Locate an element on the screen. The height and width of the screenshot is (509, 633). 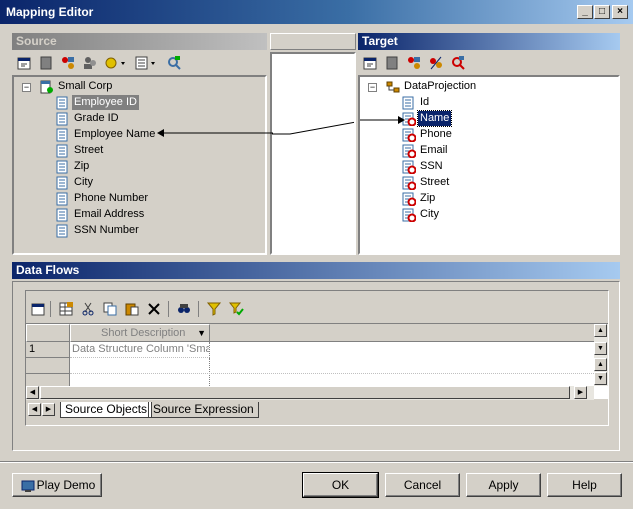
target-header: Target is located at coordinates (489, 41).